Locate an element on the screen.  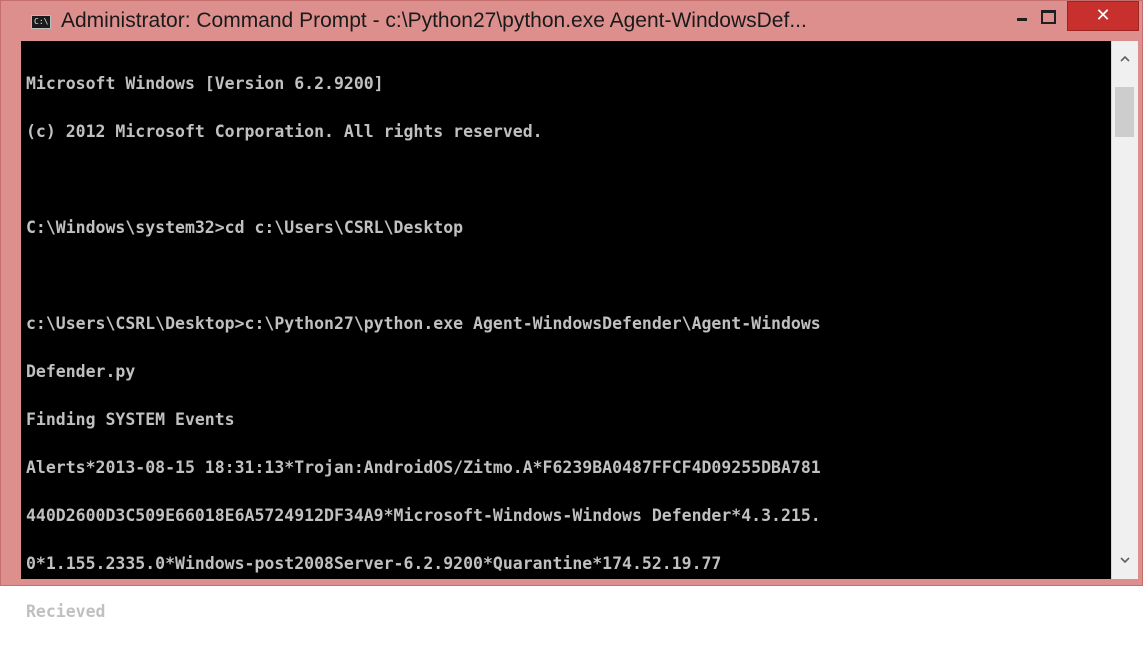
minimize-button is located at coordinates (1022, 17).